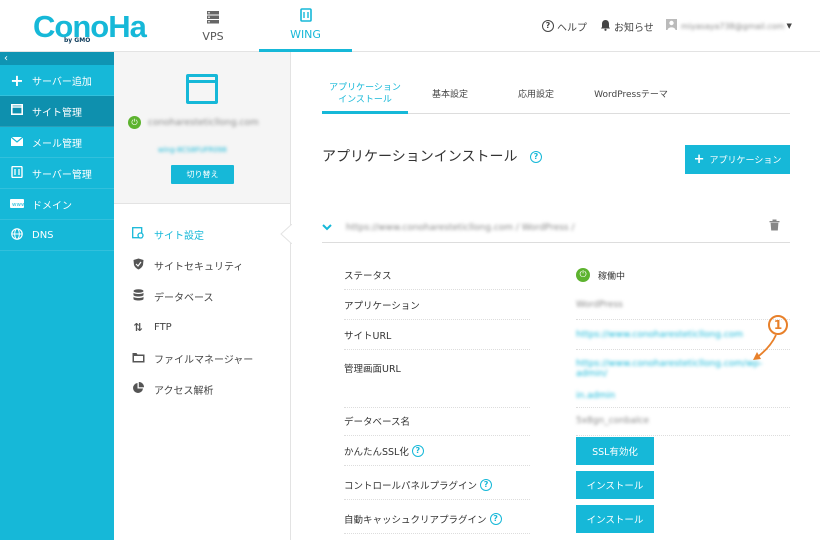 This screenshot has height=540, width=820. I want to click on control-panel-plugin-label: コントロールパネルプラグイン, so click(411, 486).